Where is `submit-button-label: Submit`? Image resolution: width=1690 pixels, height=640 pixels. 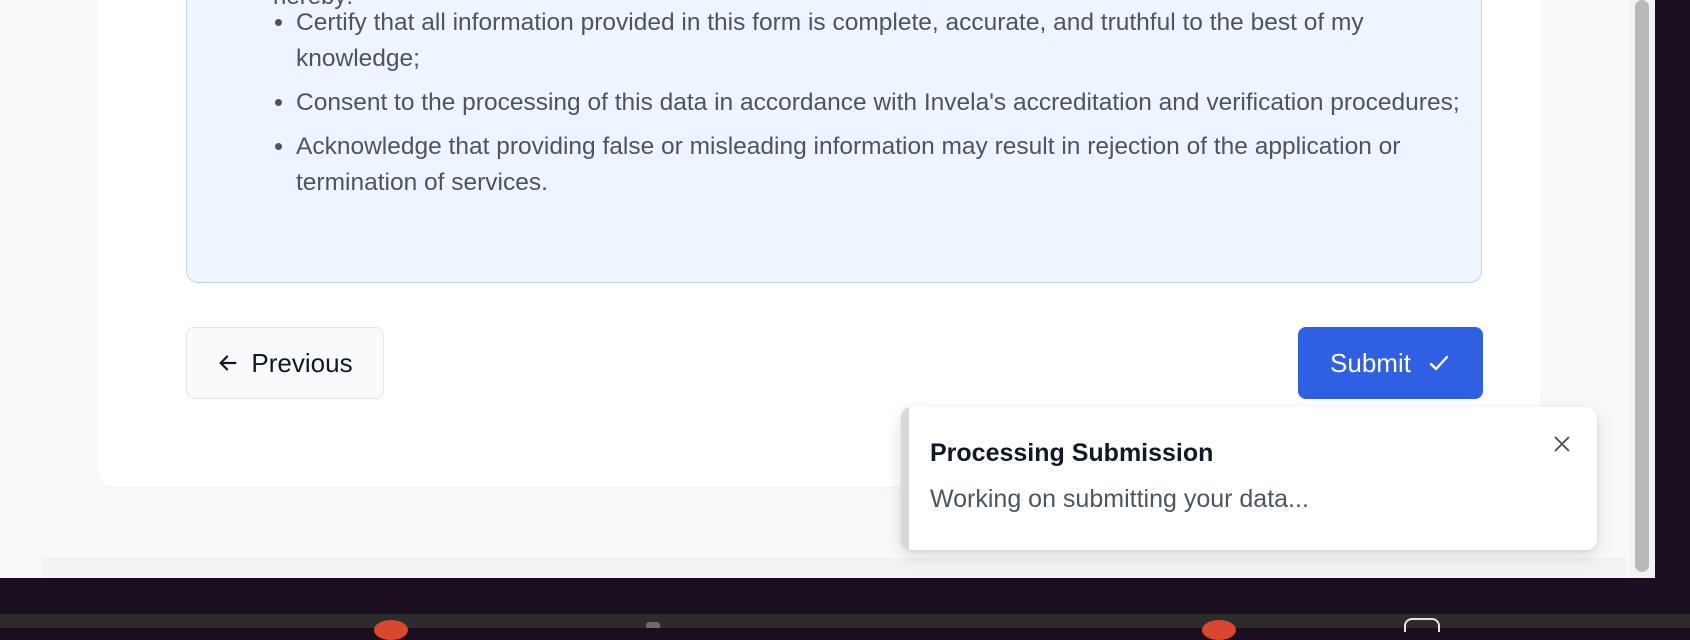
submit-button-label: Submit is located at coordinates (1370, 362).